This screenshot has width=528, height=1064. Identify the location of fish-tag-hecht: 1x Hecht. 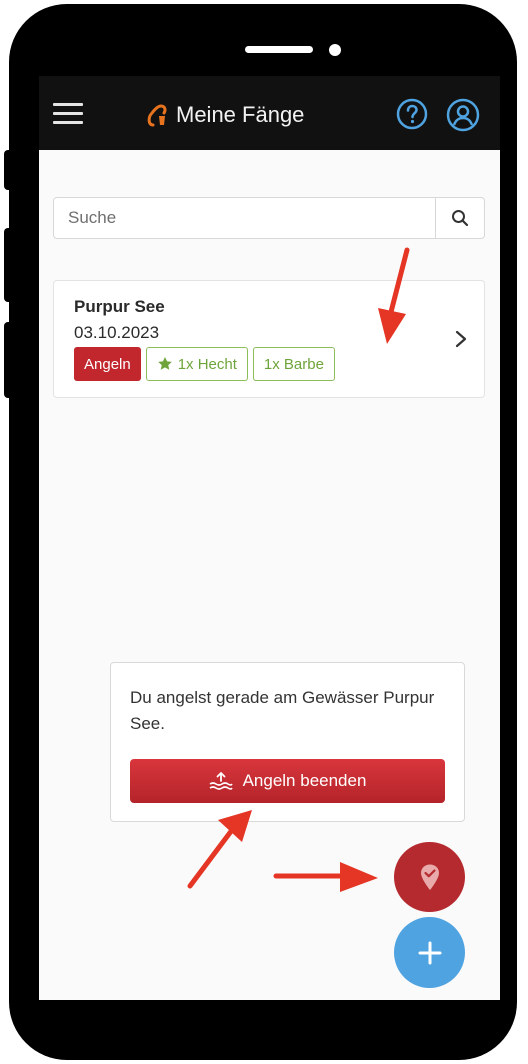
(196, 364).